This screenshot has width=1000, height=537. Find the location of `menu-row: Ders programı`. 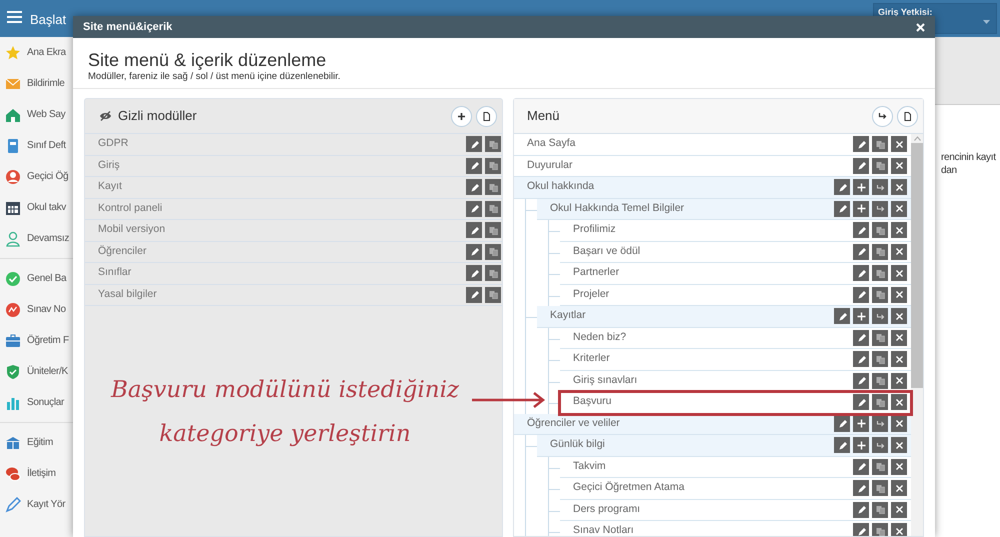

menu-row: Ders programı is located at coordinates (735, 510).